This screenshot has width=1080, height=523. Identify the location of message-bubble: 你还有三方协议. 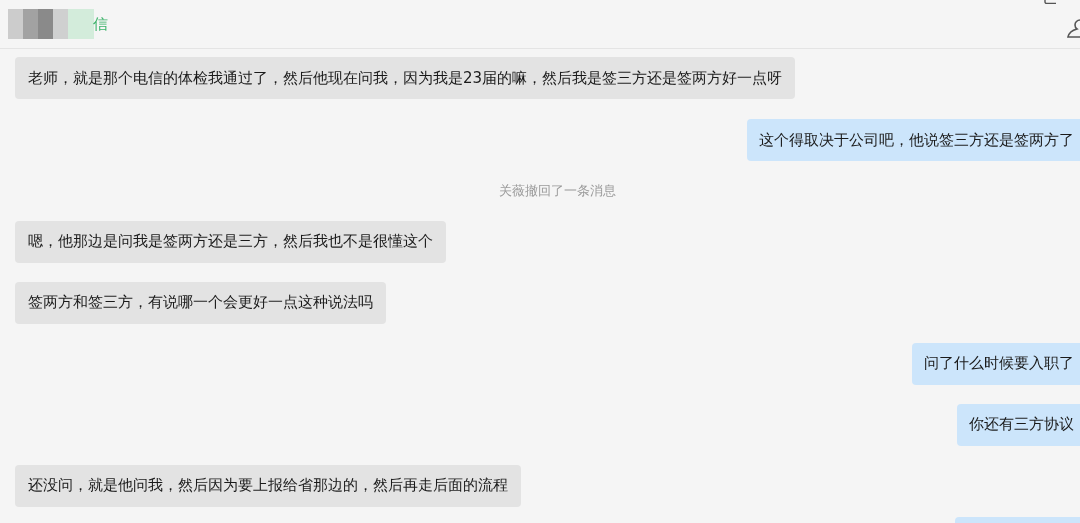
(1018, 424).